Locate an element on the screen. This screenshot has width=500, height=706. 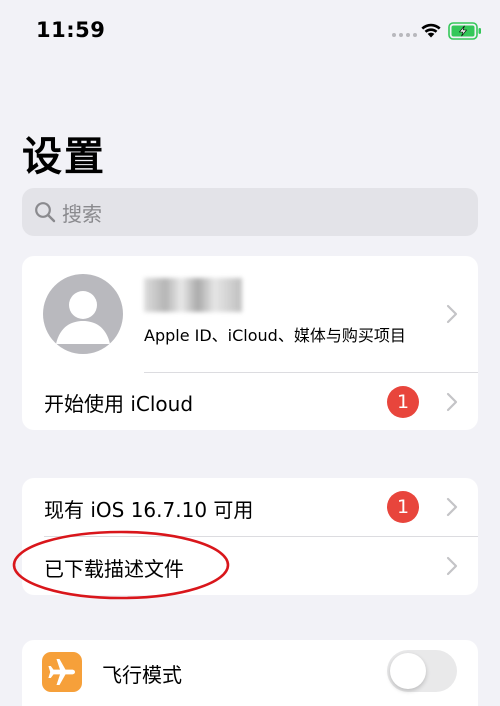
airplane-mode-toggle is located at coordinates (422, 671).